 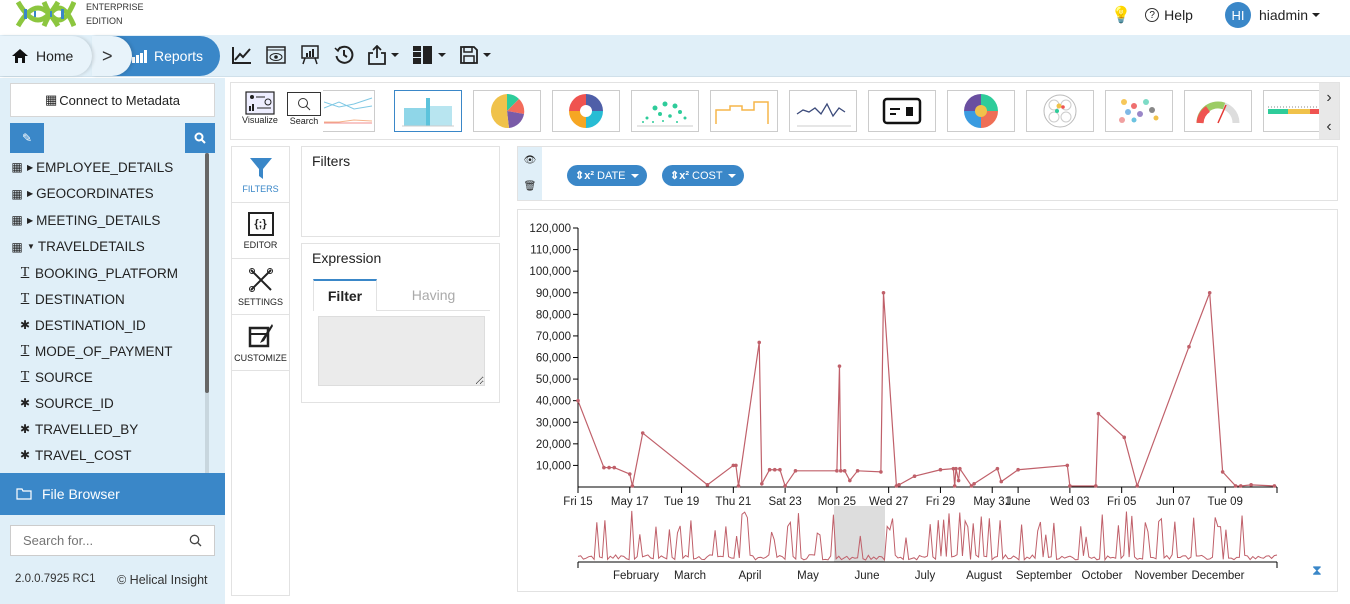 I want to click on preview-icon, so click(x=276, y=55).